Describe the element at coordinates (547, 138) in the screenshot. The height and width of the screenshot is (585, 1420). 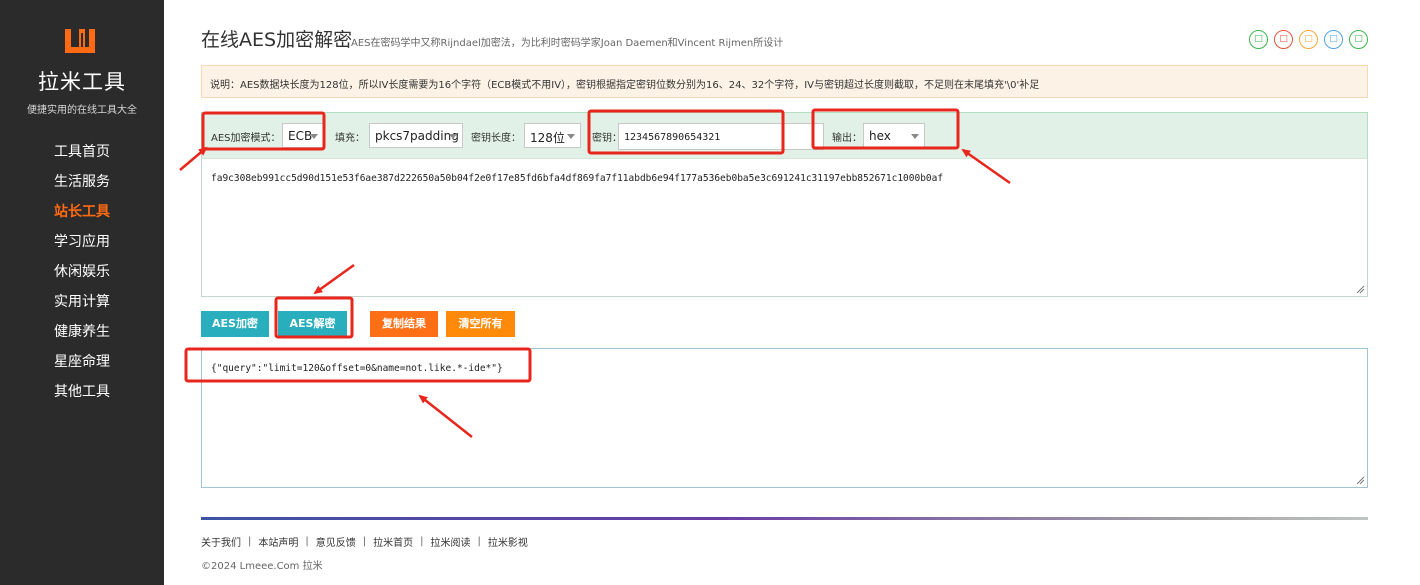
I see `keylen-value: 128位` at that location.